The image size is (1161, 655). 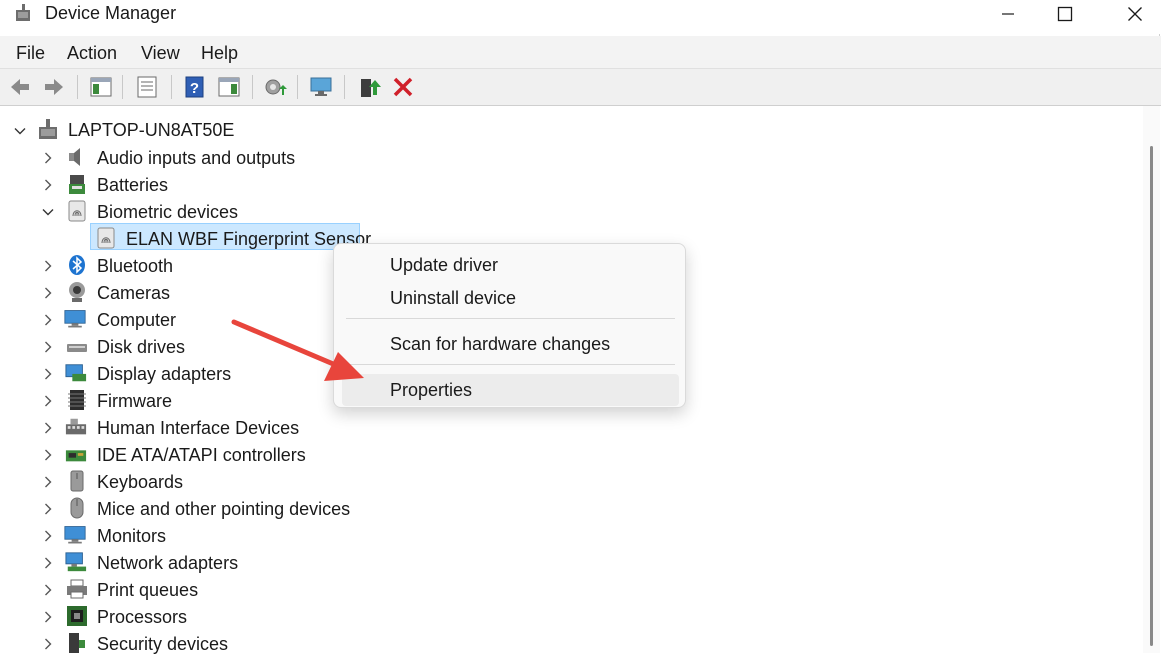 I want to click on close-icon, so click(x=1135, y=14).